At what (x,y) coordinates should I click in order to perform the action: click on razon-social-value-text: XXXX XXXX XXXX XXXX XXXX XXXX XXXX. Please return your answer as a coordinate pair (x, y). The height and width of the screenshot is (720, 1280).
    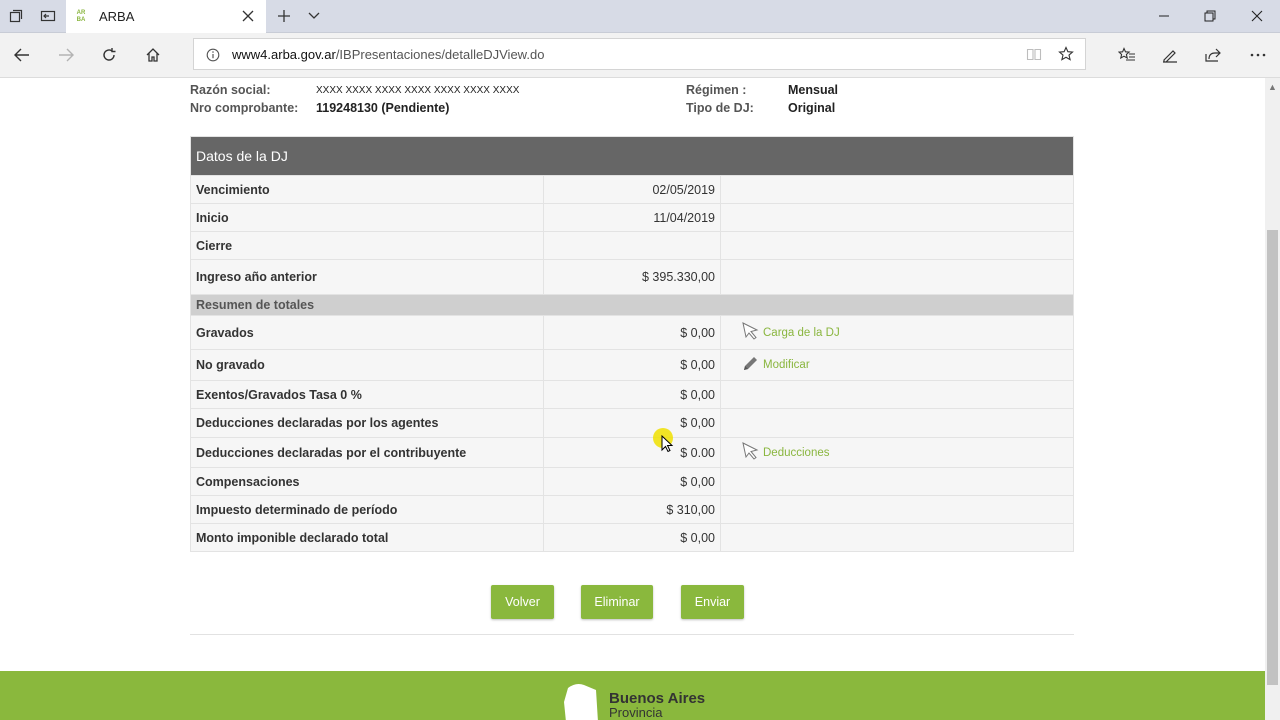
    Looking at the image, I should click on (418, 90).